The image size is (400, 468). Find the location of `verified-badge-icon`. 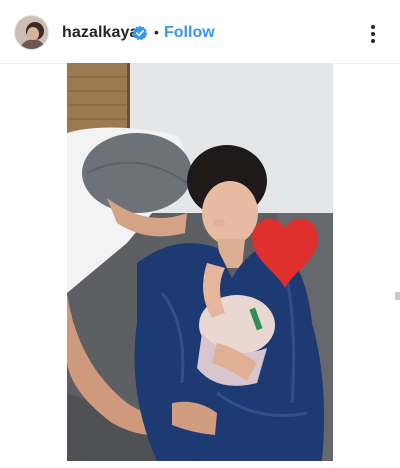

verified-badge-icon is located at coordinates (140, 33).